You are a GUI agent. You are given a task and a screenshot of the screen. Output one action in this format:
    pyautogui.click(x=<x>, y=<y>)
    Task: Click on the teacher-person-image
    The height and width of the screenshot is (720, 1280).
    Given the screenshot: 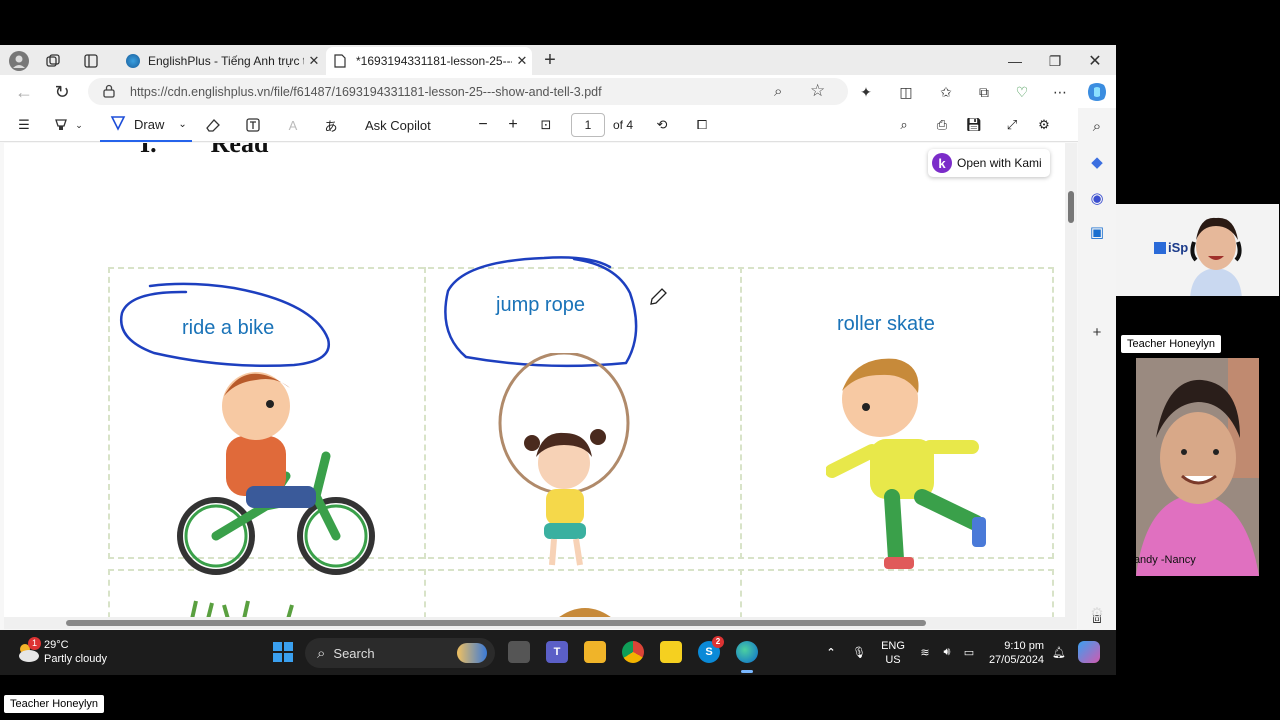 What is the action you would take?
    pyautogui.click(x=1216, y=256)
    